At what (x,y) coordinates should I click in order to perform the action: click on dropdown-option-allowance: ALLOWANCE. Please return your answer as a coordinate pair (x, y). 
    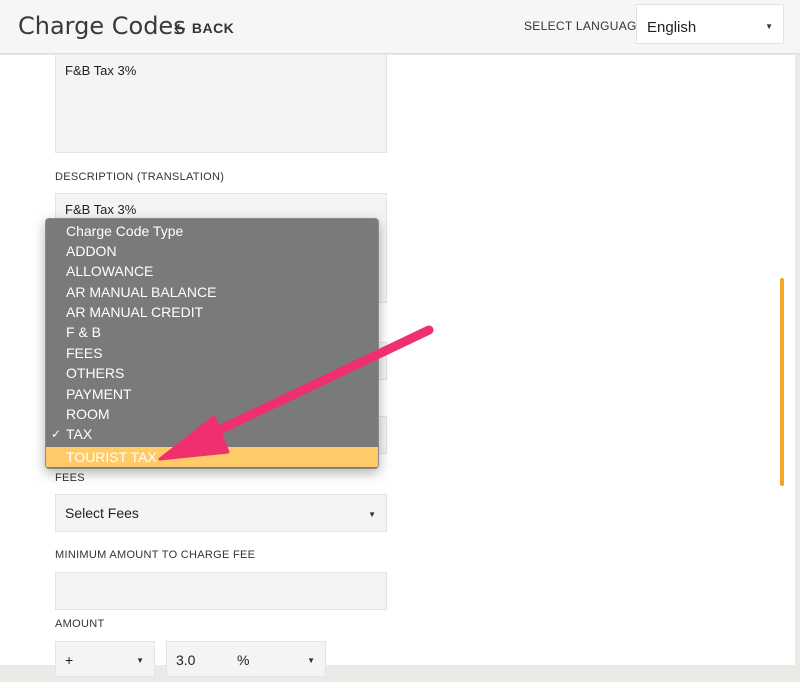
    Looking at the image, I should click on (212, 271).